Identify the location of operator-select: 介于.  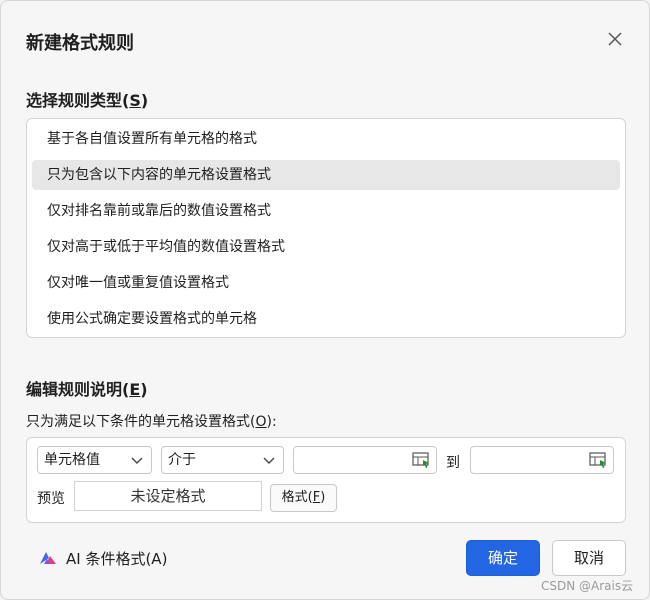
(222, 460).